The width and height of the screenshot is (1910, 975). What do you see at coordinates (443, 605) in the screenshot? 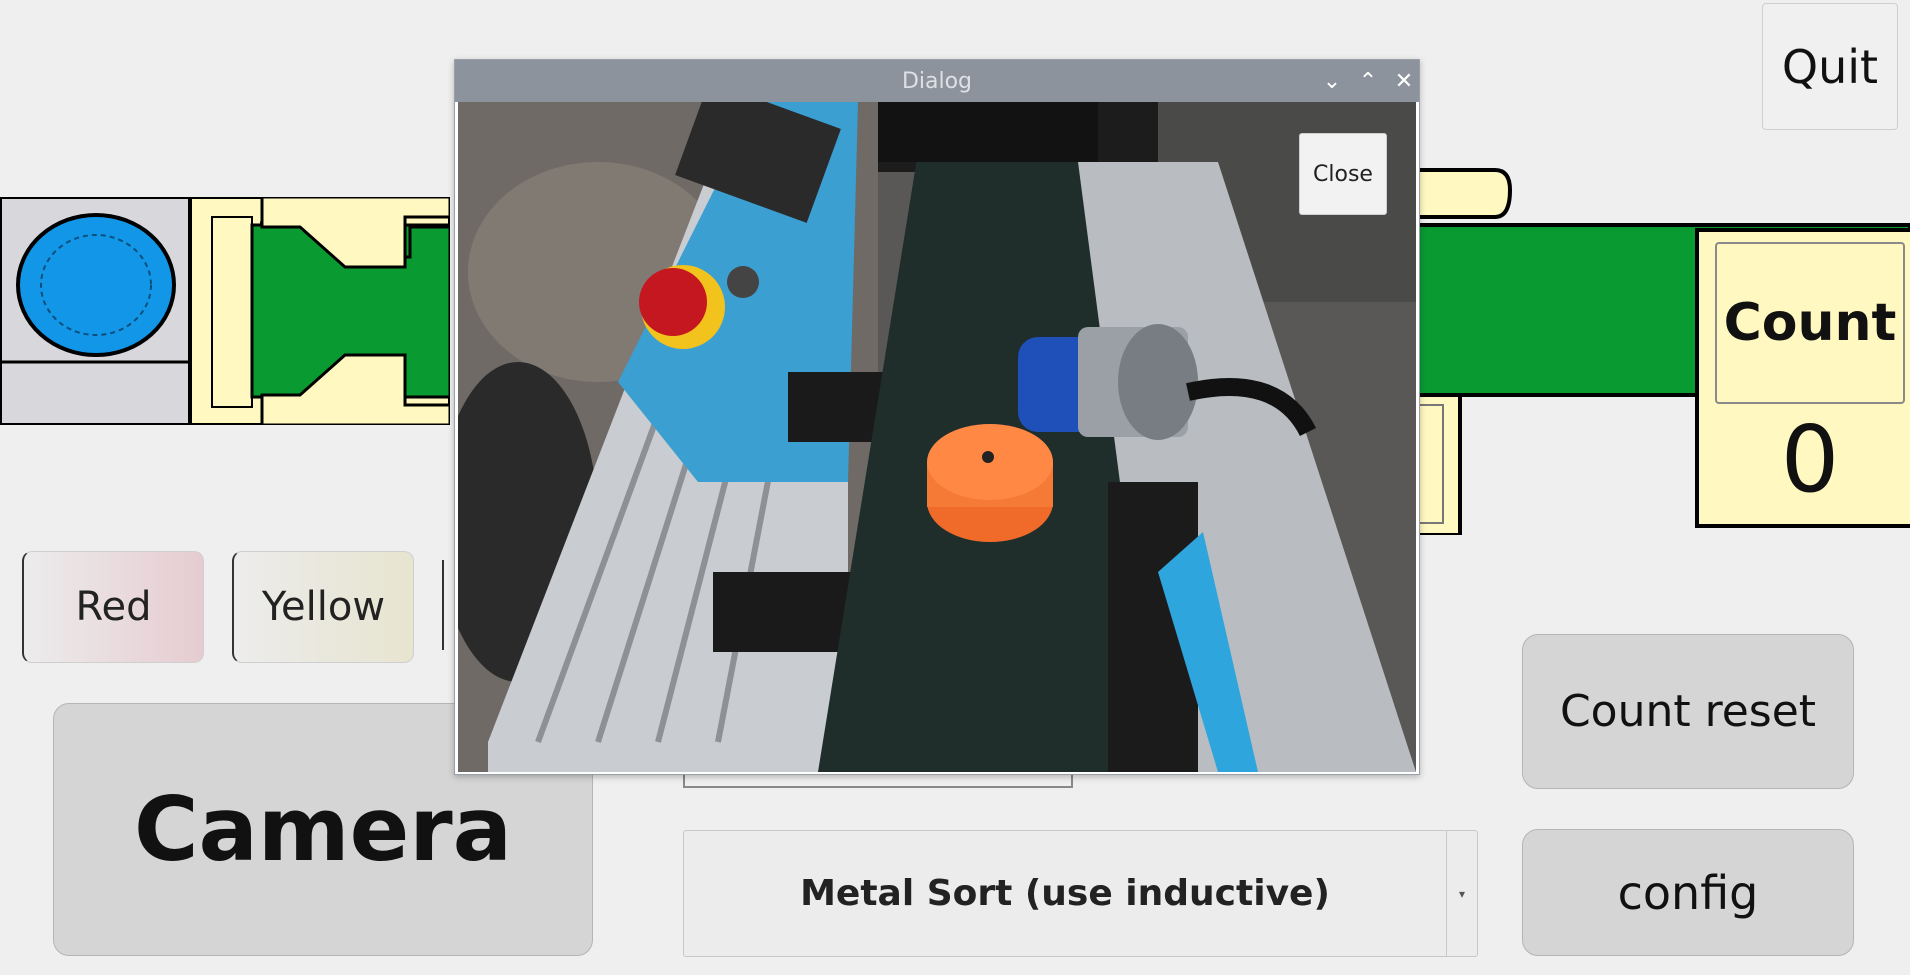
I see `blue-button-edge` at bounding box center [443, 605].